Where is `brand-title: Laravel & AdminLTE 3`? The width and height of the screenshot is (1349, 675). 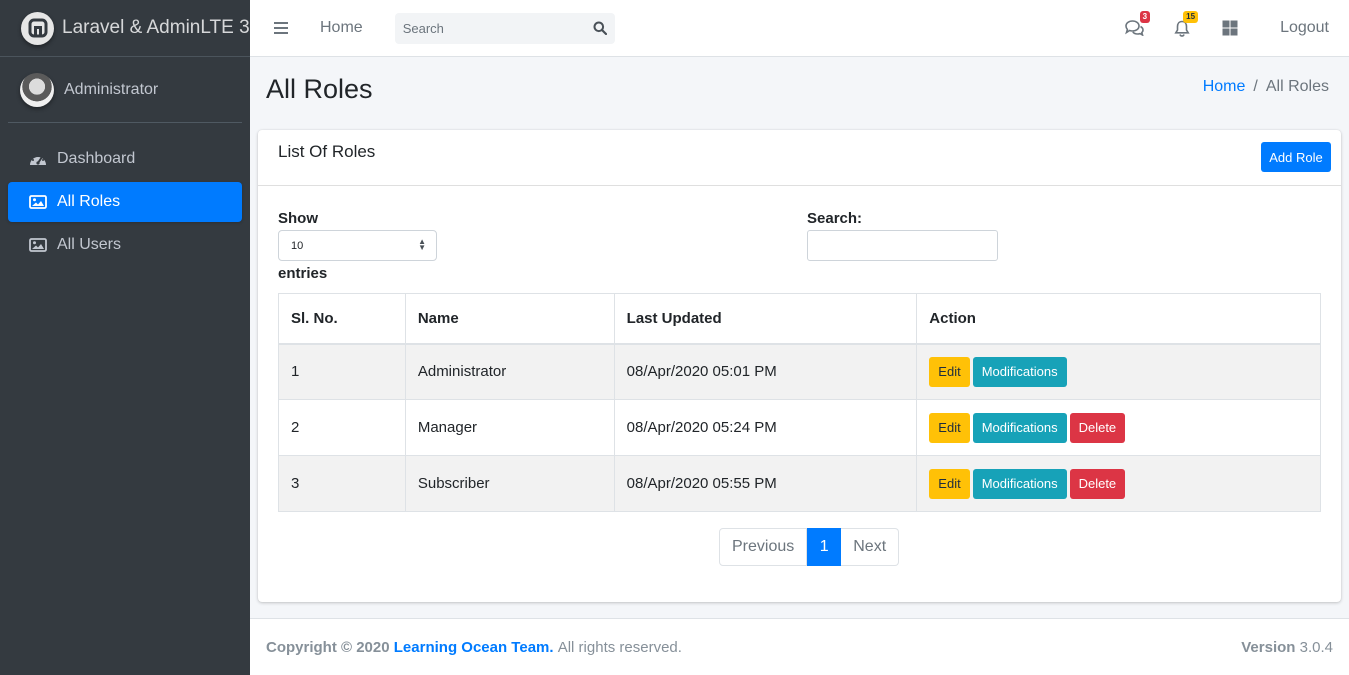
brand-title: Laravel & AdminLTE 3 is located at coordinates (156, 27).